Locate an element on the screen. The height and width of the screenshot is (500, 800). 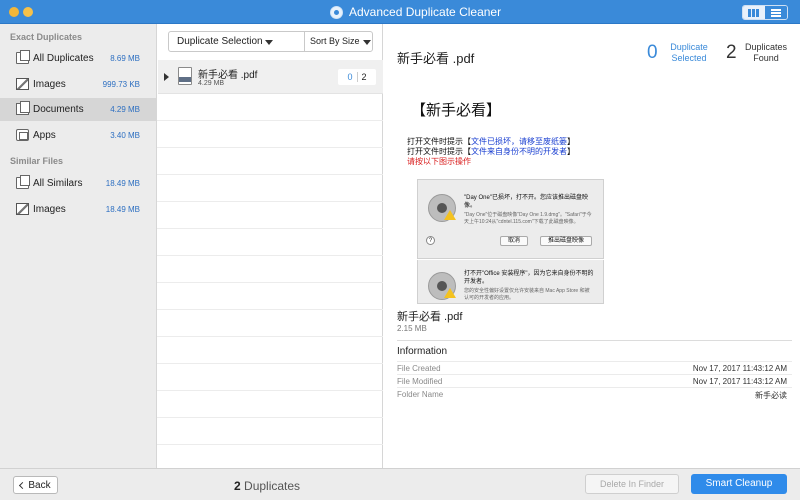
smart-cleanup-button: Smart Cleanup is located at coordinates (739, 484).